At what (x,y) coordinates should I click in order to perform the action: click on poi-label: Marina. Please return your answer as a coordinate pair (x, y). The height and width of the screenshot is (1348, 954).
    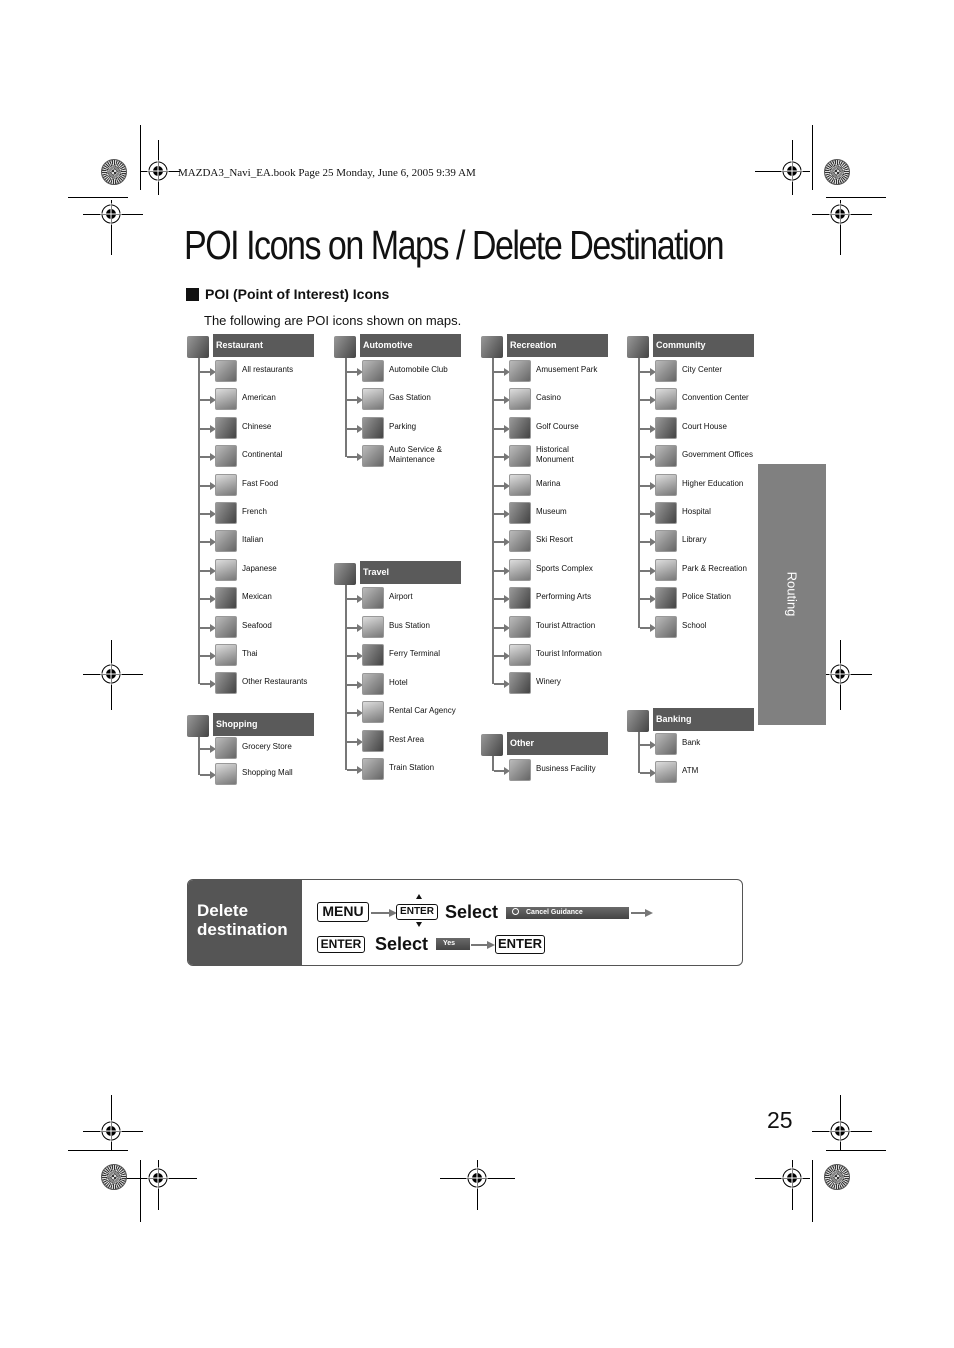
    Looking at the image, I should click on (548, 483).